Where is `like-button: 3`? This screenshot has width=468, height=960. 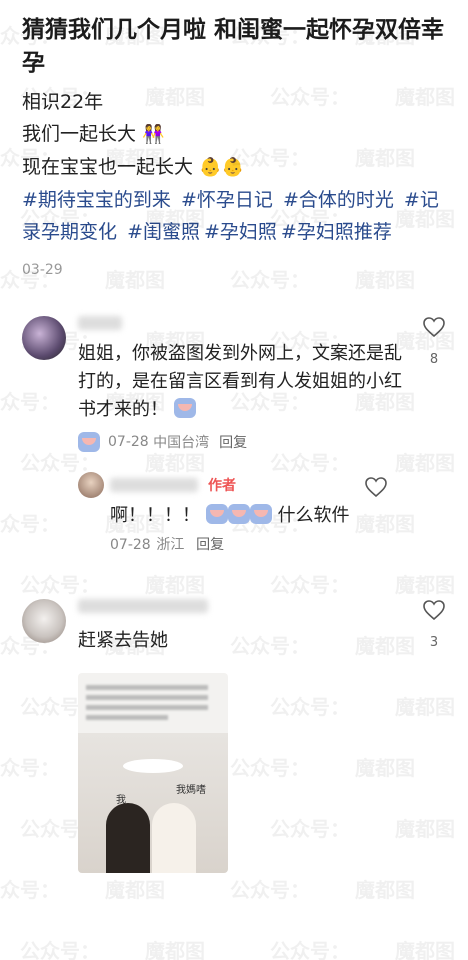
like-button: 3 is located at coordinates (434, 624).